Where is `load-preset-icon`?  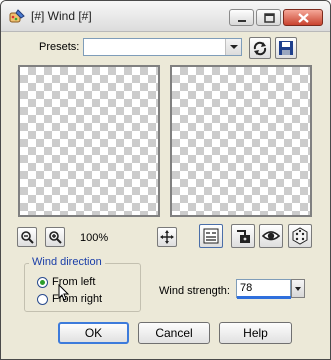
load-preset-icon is located at coordinates (260, 48).